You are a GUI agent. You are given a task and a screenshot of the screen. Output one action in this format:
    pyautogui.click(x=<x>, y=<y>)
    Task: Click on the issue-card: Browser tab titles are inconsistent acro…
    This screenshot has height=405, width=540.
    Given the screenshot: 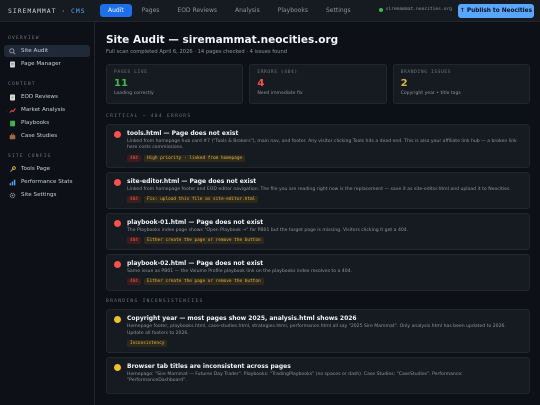 What is the action you would take?
    pyautogui.click(x=318, y=375)
    